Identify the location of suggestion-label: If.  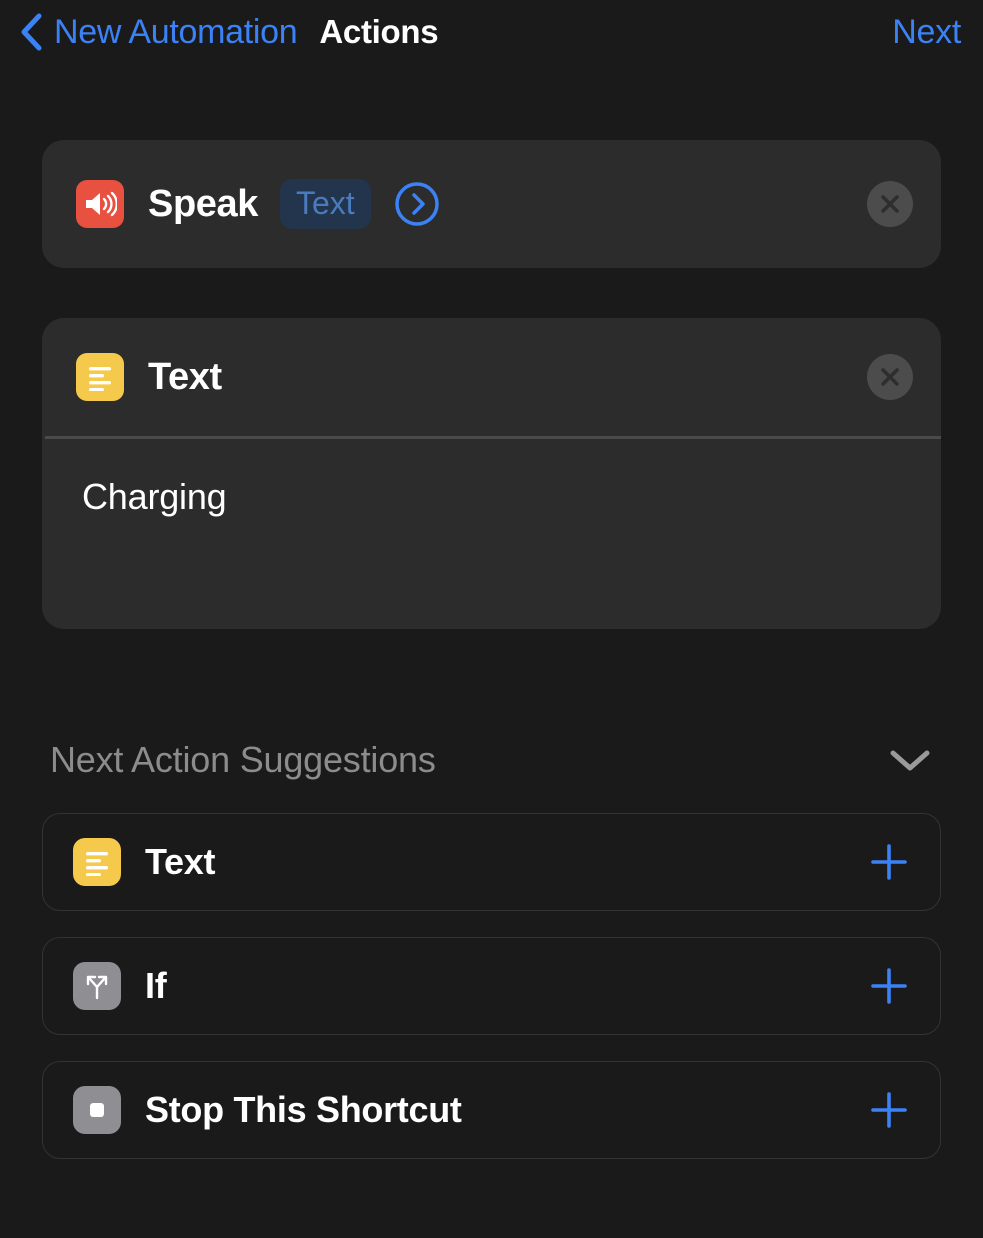
(156, 985).